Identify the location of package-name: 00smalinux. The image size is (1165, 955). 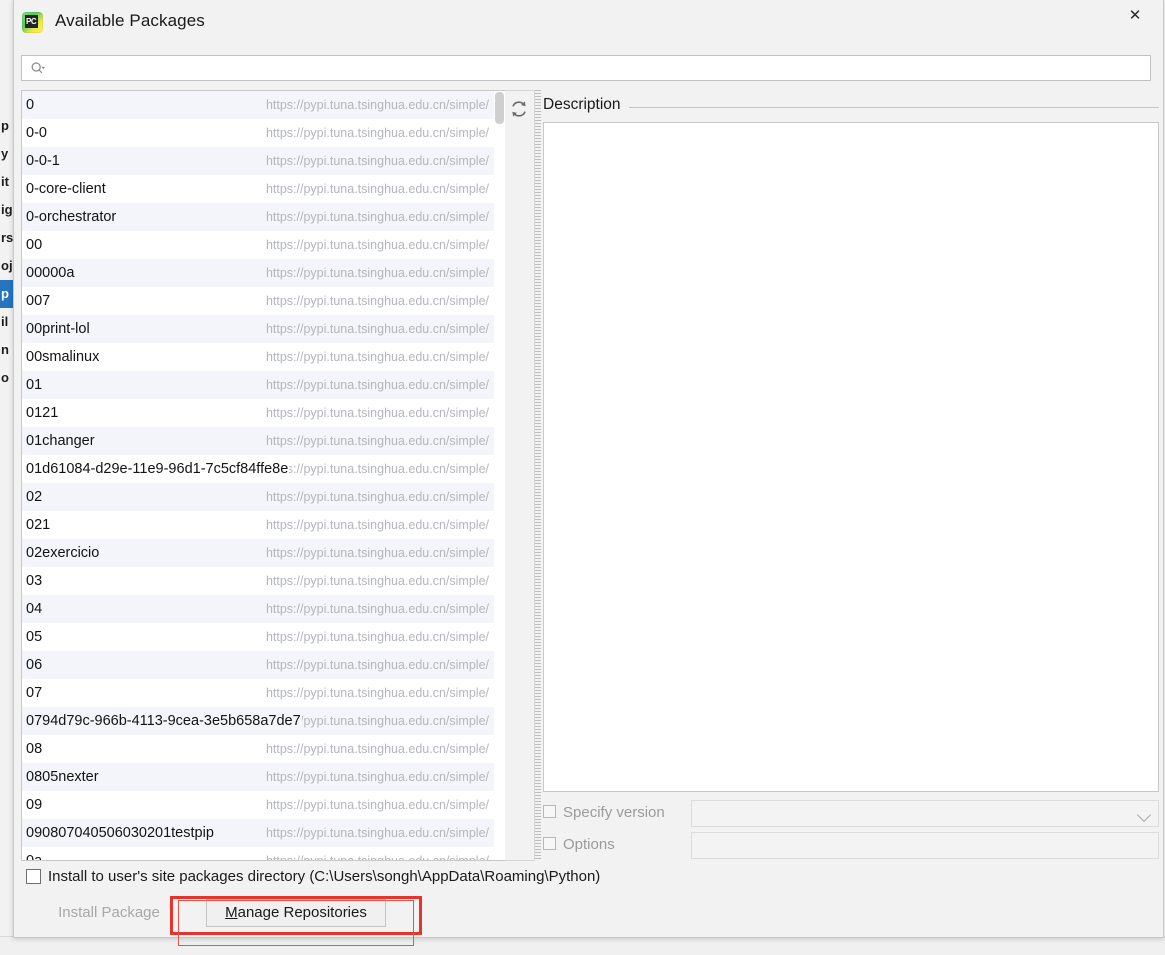
(63, 357).